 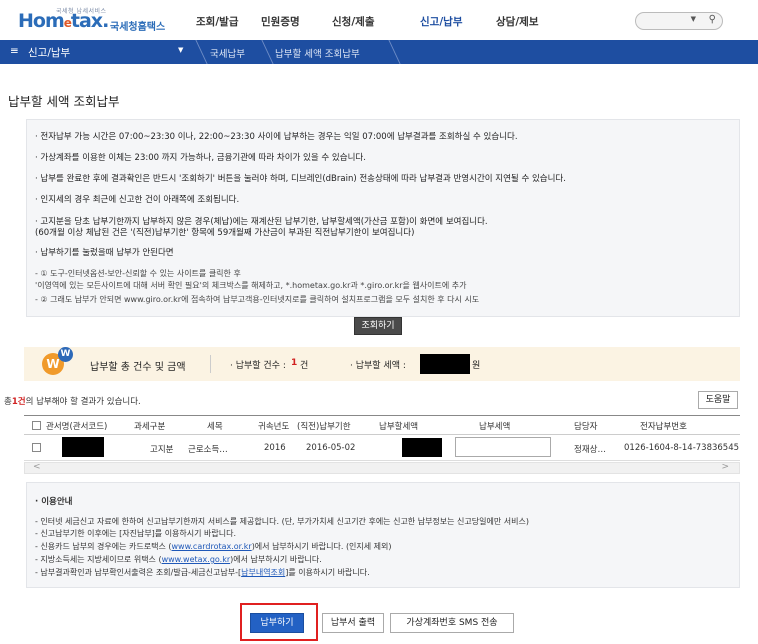 I want to click on print-bill-button: 납부서 출력, so click(x=353, y=623).